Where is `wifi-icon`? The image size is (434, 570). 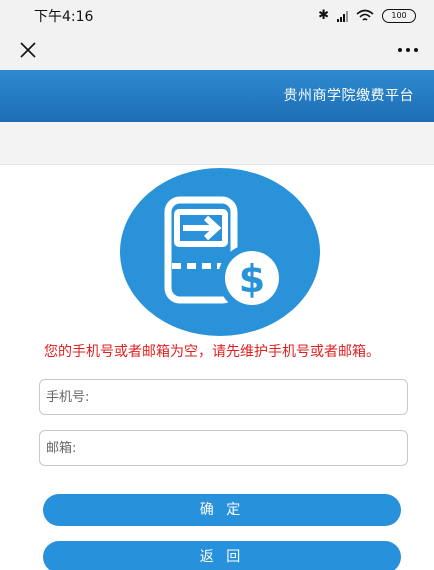 wifi-icon is located at coordinates (365, 15).